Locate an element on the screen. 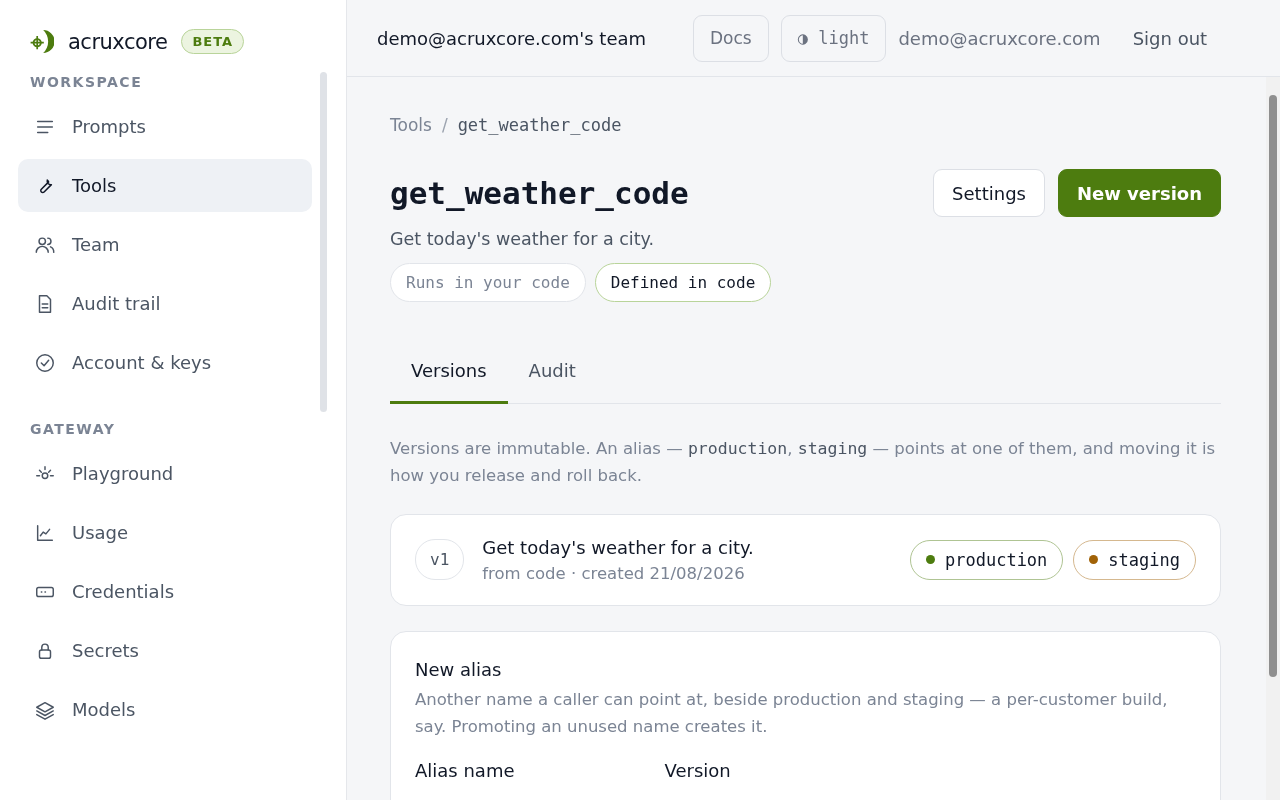 The width and height of the screenshot is (1280, 800). new-version-button: New version is located at coordinates (1139, 193).